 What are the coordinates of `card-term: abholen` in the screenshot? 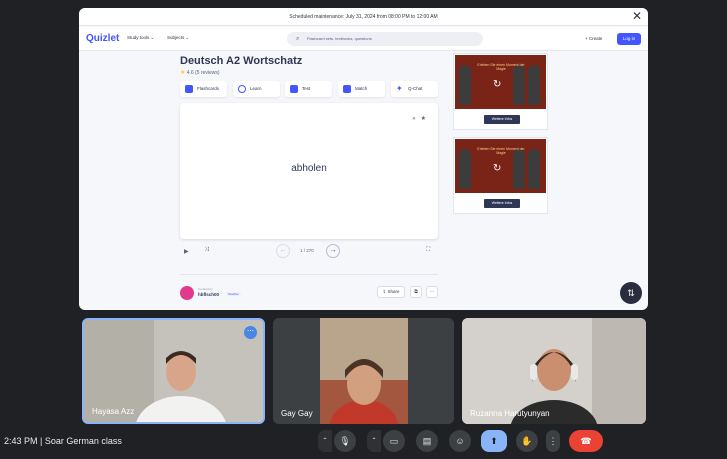 It's located at (309, 168).